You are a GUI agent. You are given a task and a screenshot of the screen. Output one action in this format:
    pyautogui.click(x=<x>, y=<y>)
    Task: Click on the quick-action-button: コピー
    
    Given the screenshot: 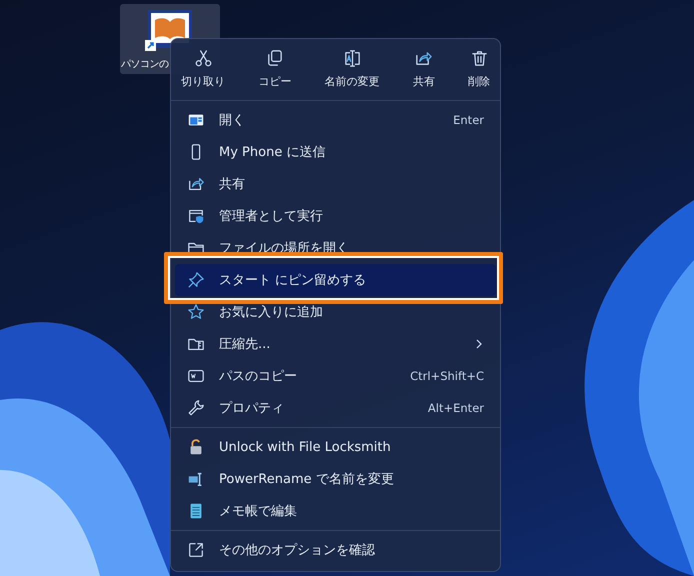 What is the action you would take?
    pyautogui.click(x=275, y=70)
    